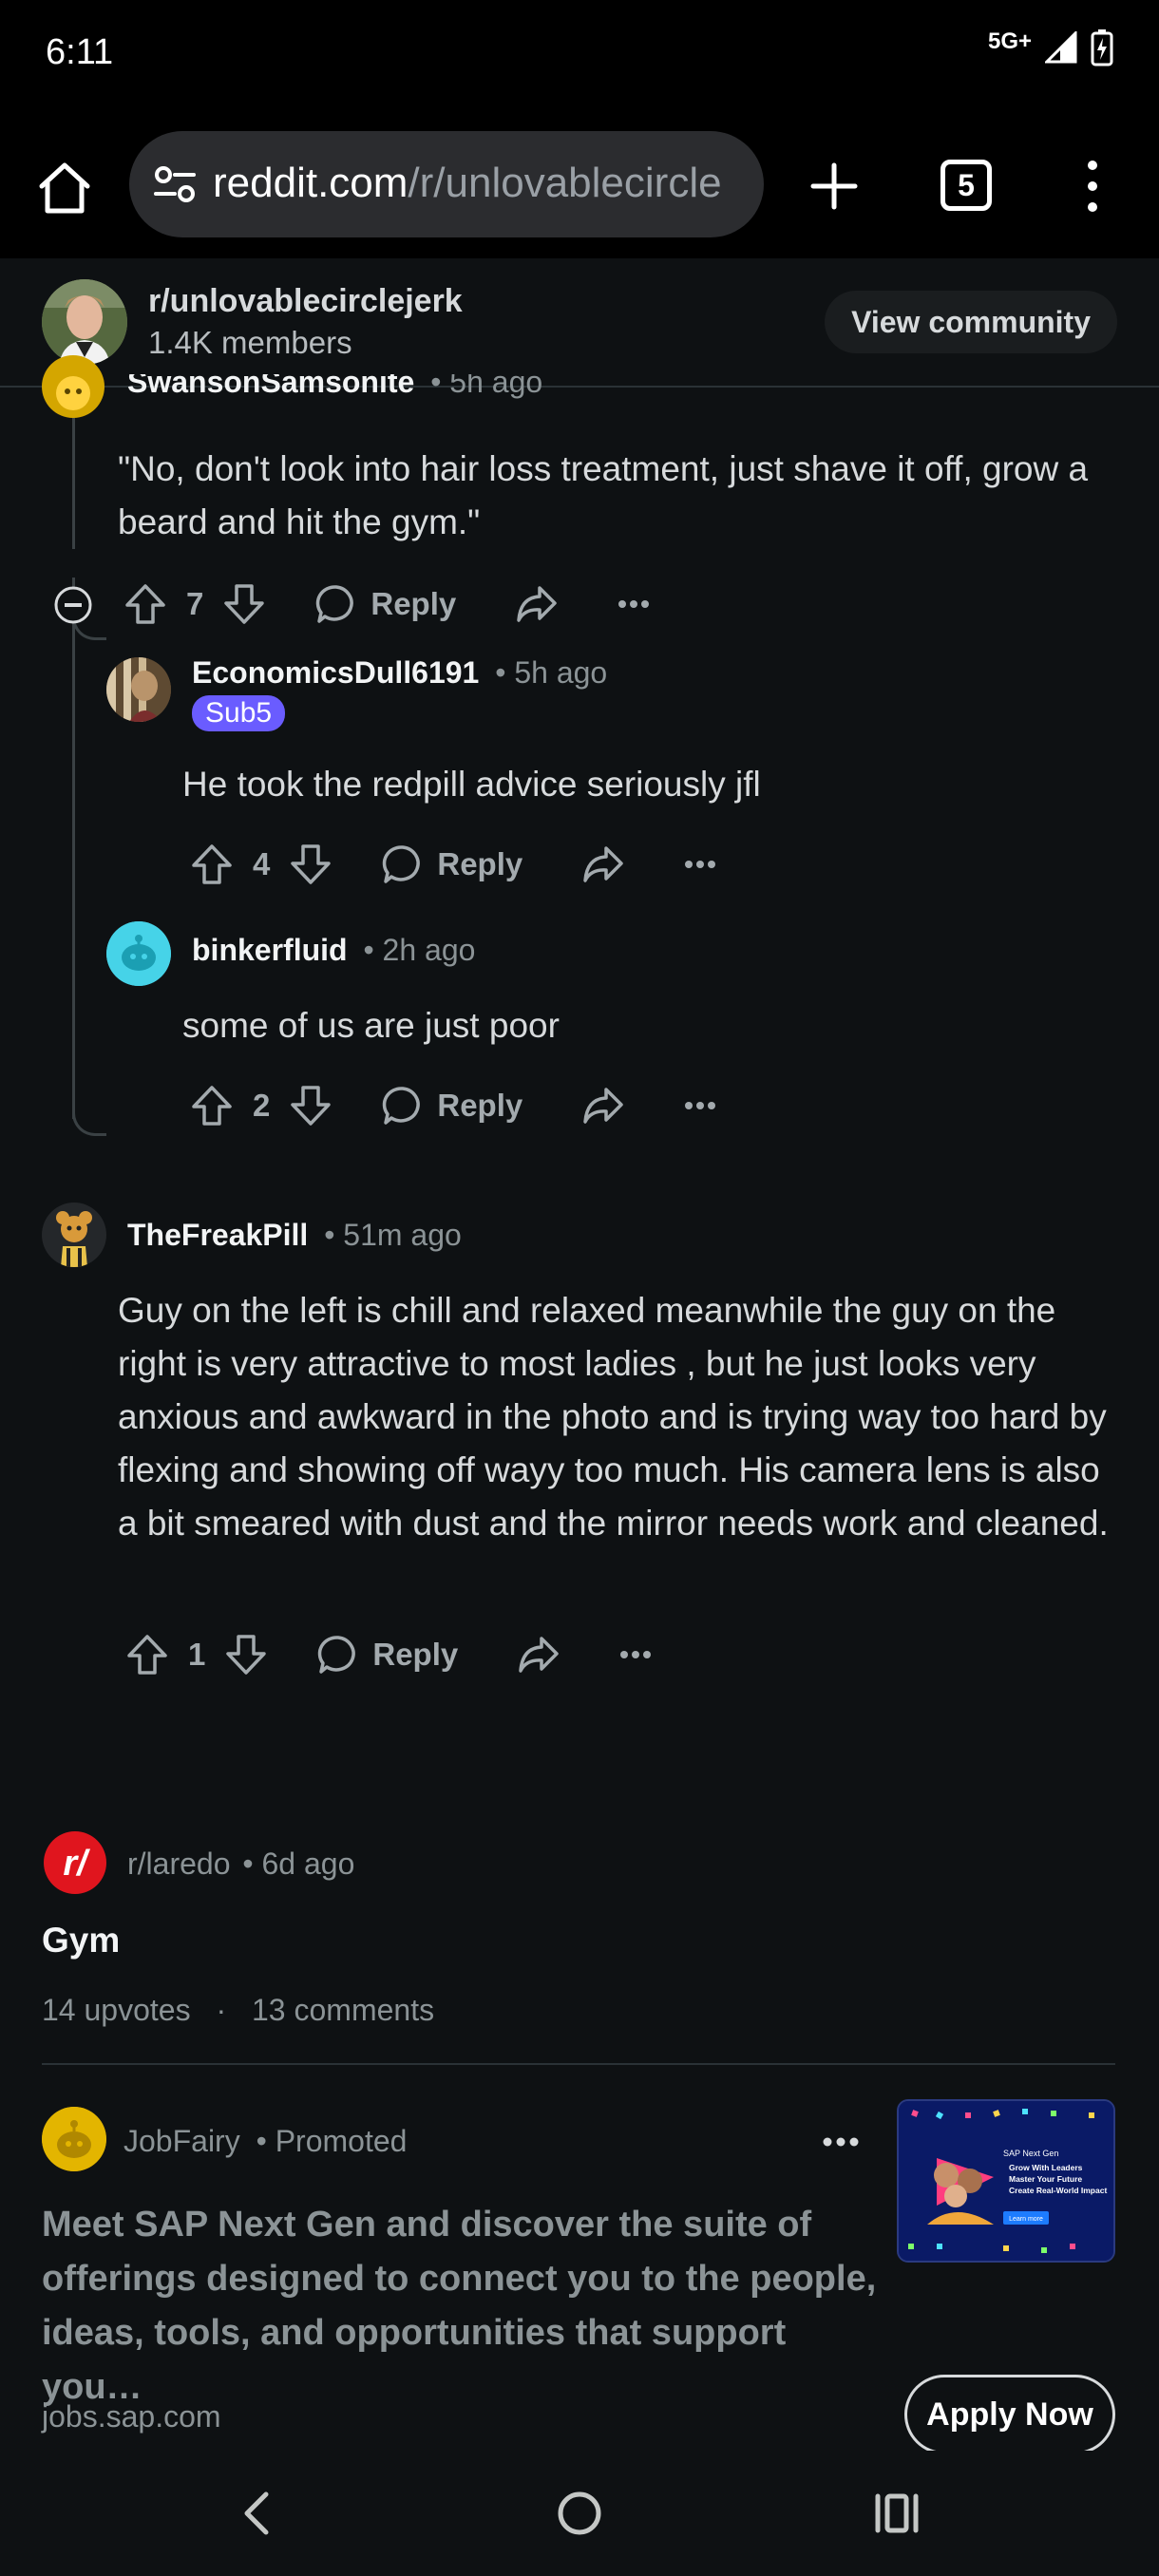 This screenshot has height=2576, width=1159. Describe the element at coordinates (335, 672) in the screenshot. I see `author-name: EconomicsDull6191` at that location.